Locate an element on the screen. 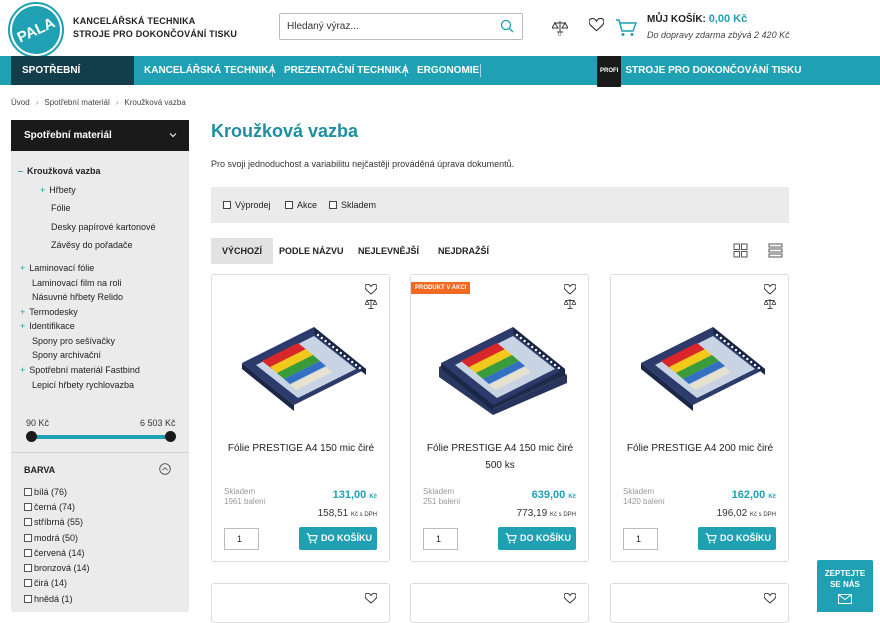 This screenshot has height=623, width=880. cart-total: 0,00 Kč is located at coordinates (728, 19).